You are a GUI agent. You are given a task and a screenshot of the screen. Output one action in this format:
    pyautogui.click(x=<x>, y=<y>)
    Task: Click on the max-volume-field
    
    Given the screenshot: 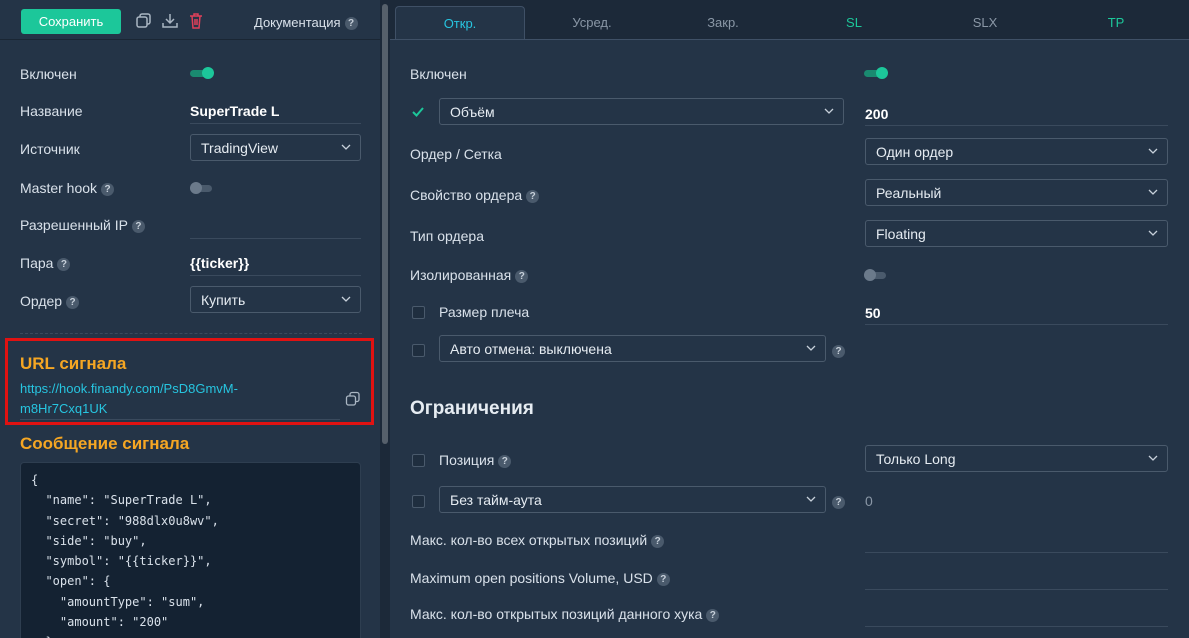 What is the action you would take?
    pyautogui.click(x=1016, y=589)
    